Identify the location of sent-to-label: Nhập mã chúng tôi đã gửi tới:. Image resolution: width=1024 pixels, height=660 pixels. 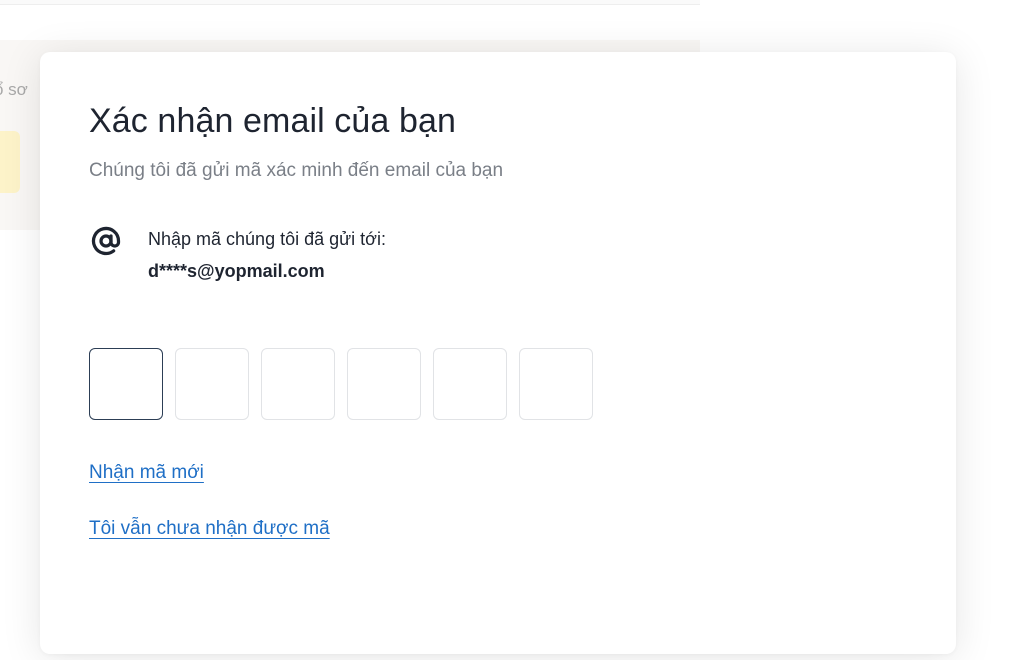
(267, 239).